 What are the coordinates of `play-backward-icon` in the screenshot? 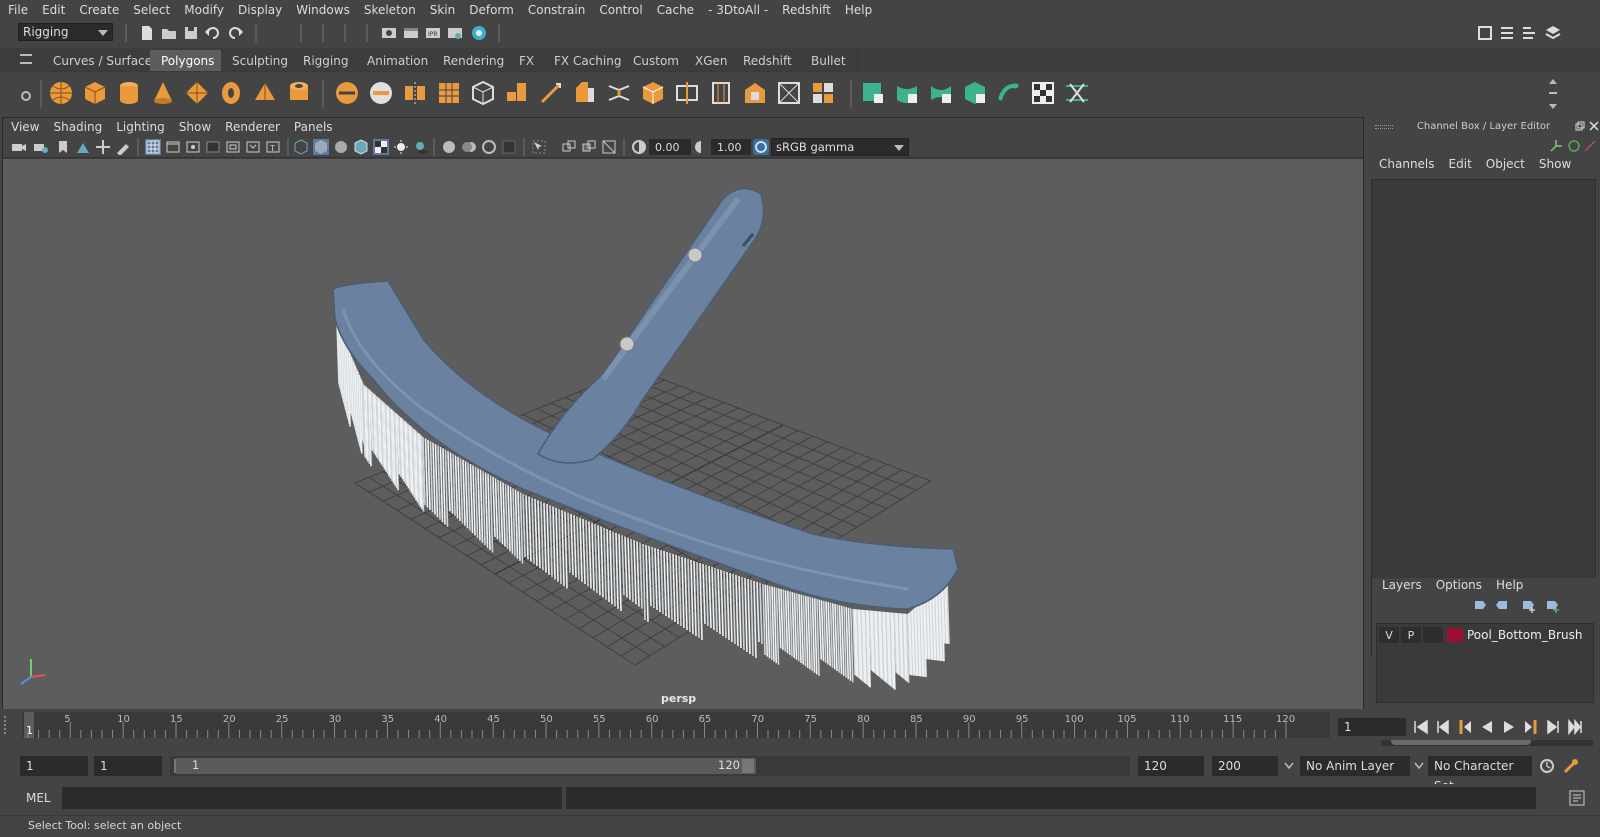 It's located at (1487, 727).